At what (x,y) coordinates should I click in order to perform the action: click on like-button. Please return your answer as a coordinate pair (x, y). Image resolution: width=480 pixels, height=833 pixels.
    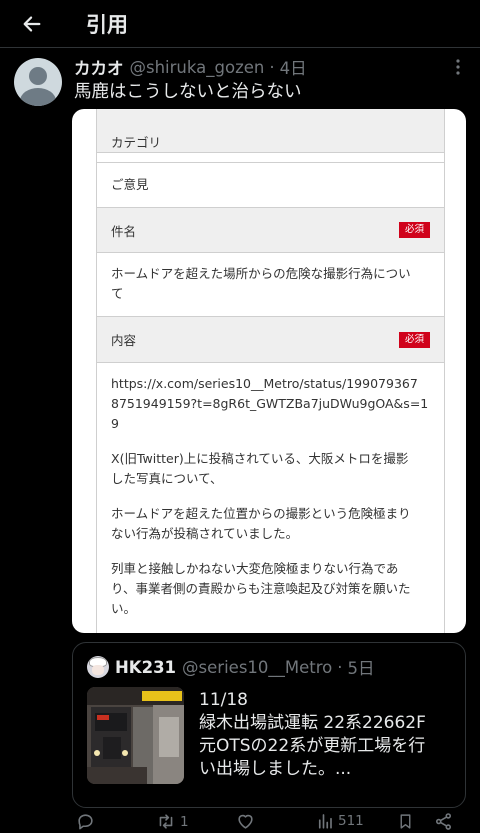
    Looking at the image, I should click on (245, 821).